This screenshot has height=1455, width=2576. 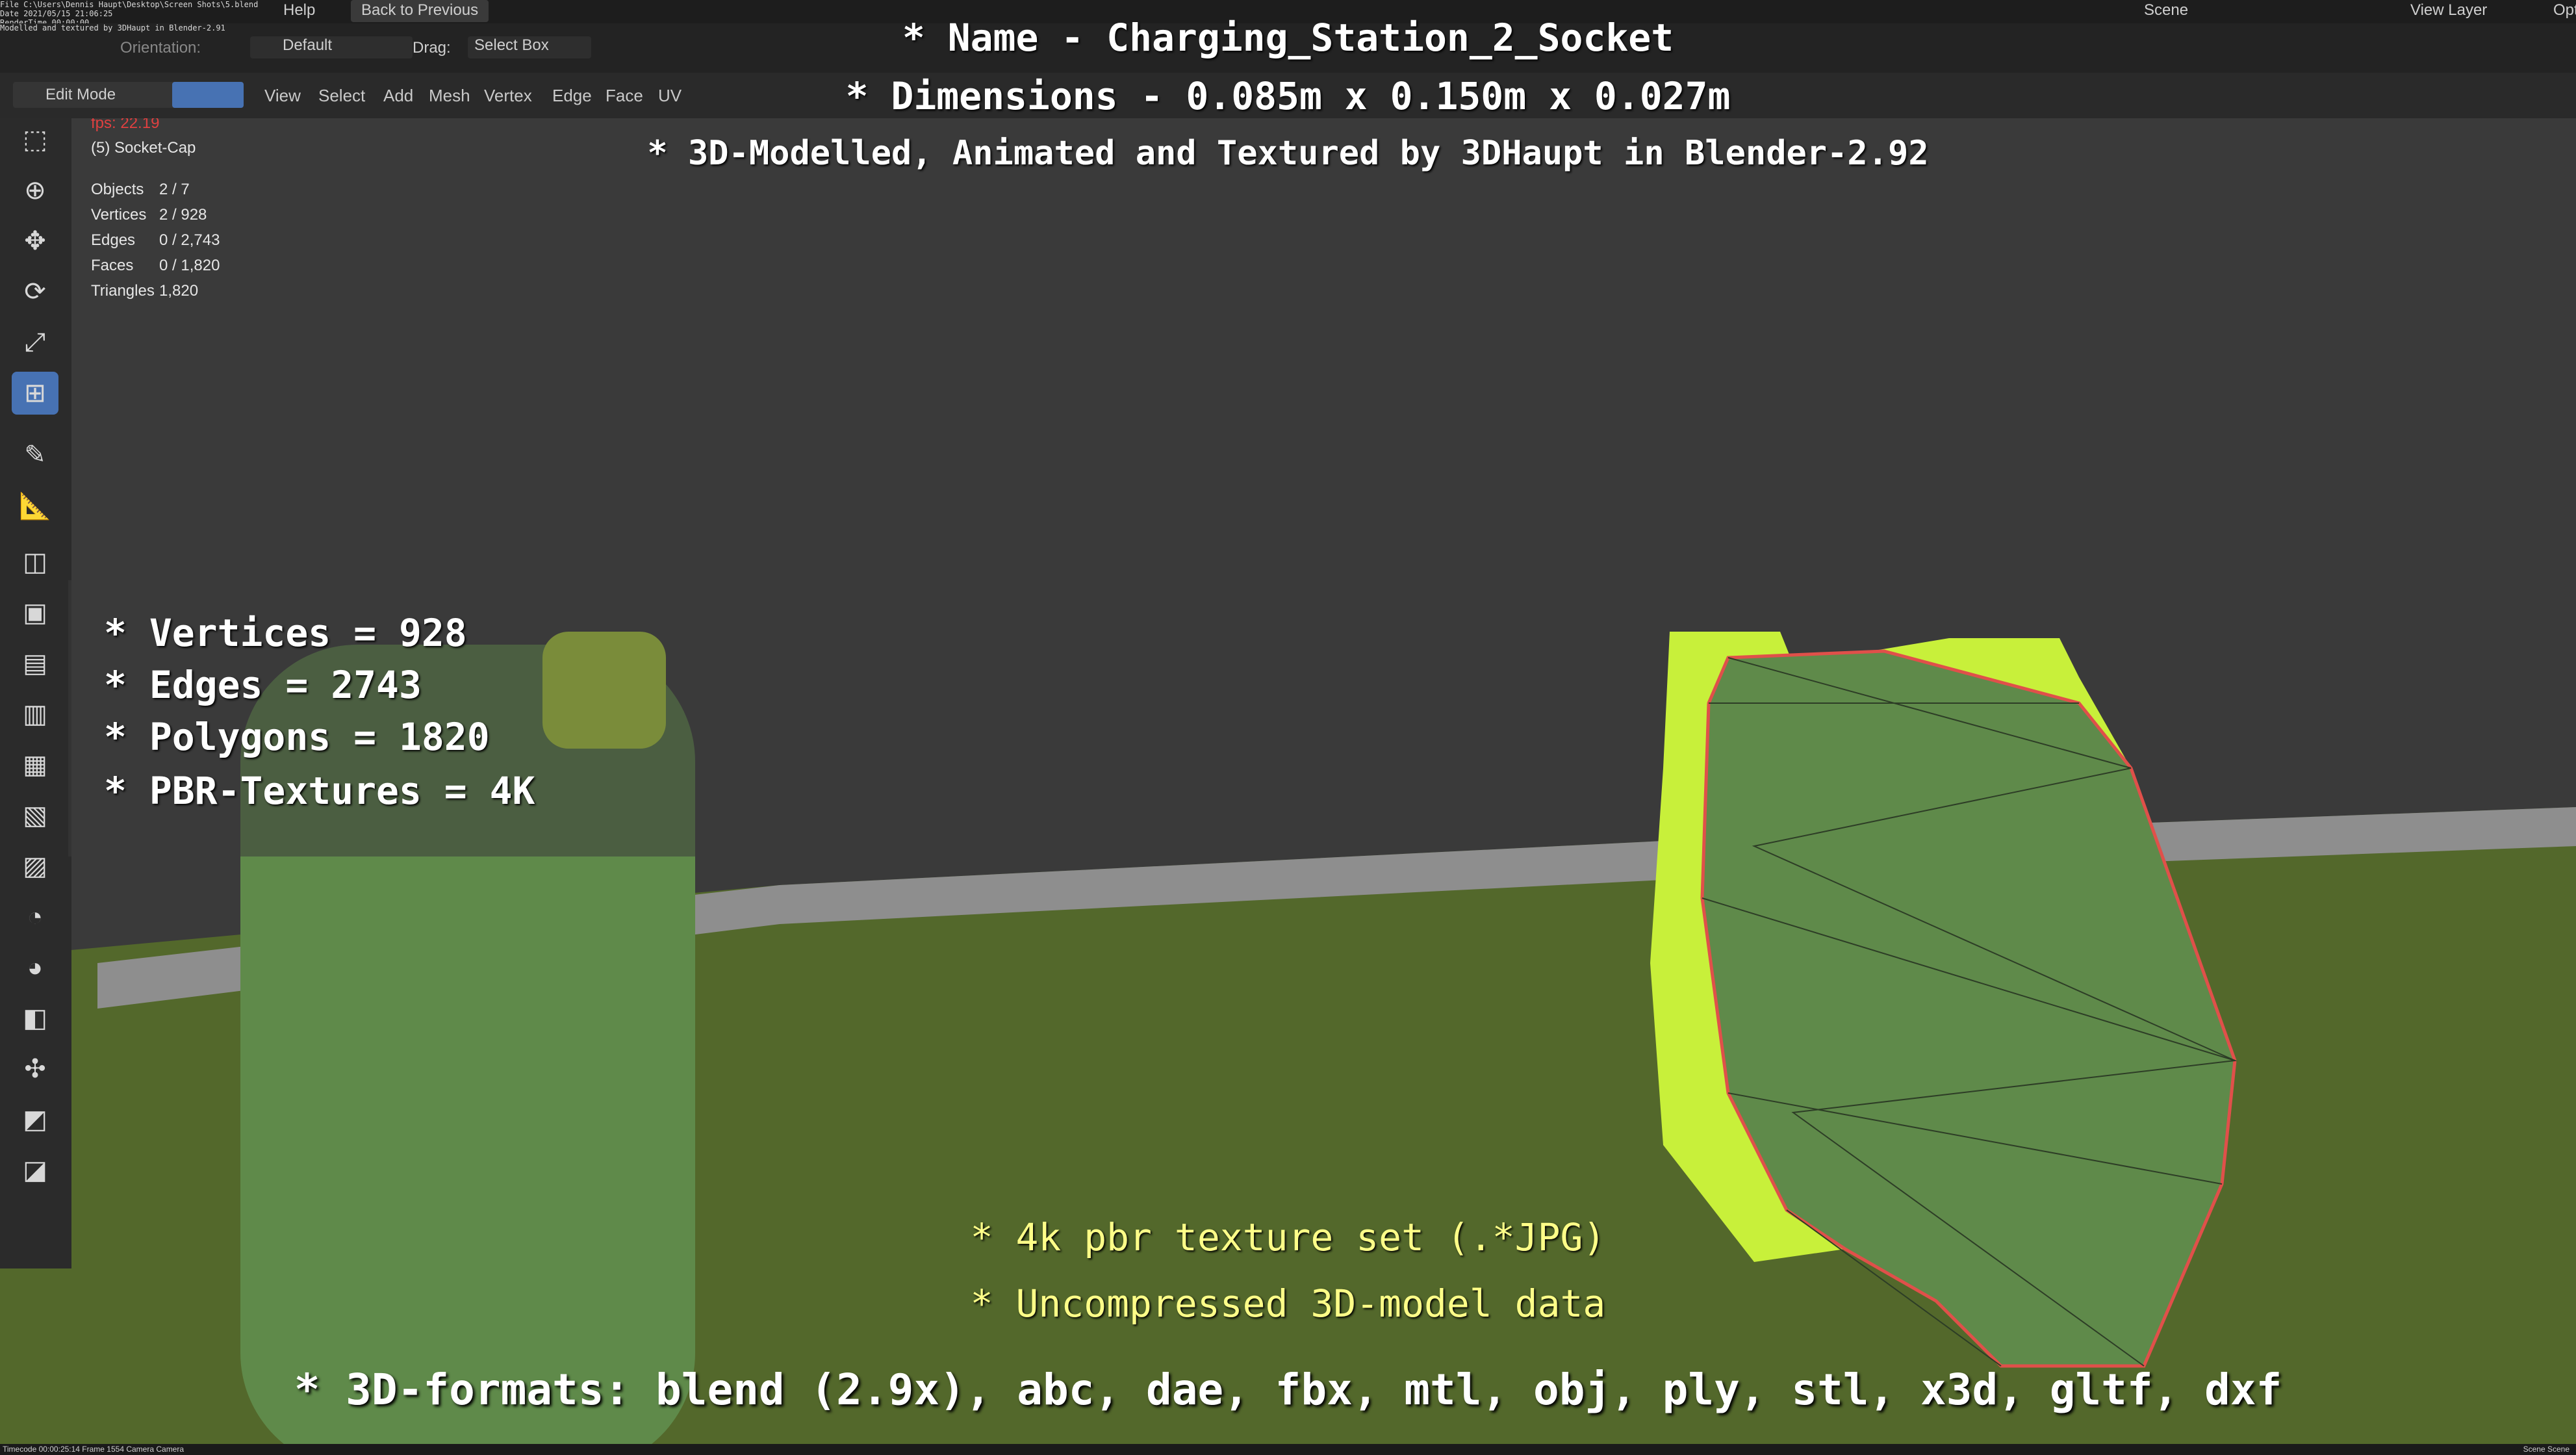 I want to click on edges-stat: * Edges = 2743, so click(x=263, y=685).